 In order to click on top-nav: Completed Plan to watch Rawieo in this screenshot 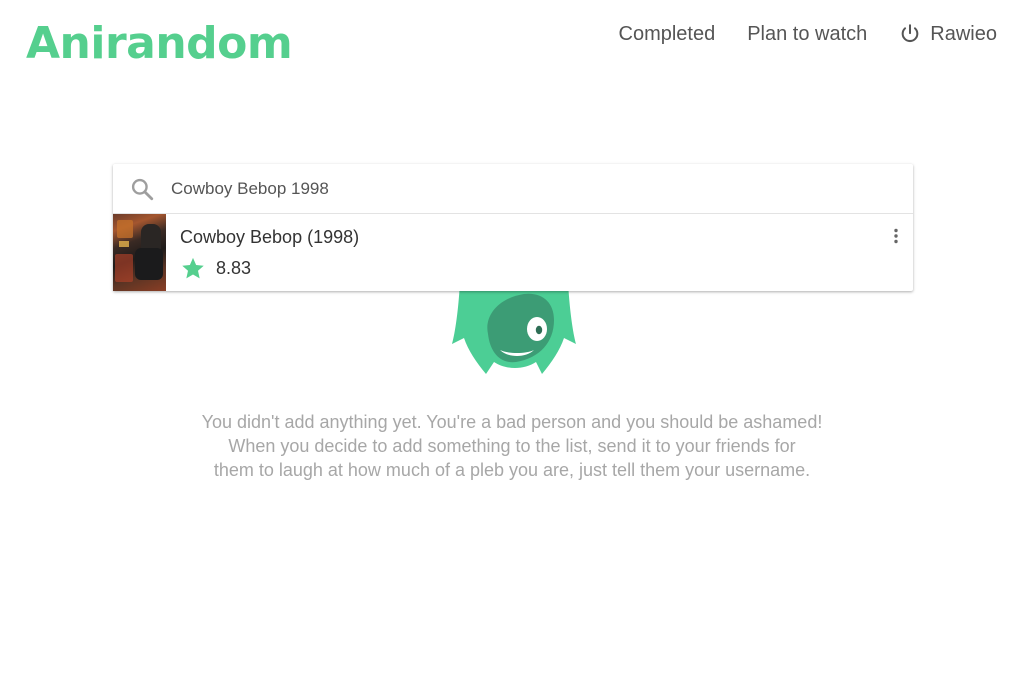, I will do `click(792, 34)`.